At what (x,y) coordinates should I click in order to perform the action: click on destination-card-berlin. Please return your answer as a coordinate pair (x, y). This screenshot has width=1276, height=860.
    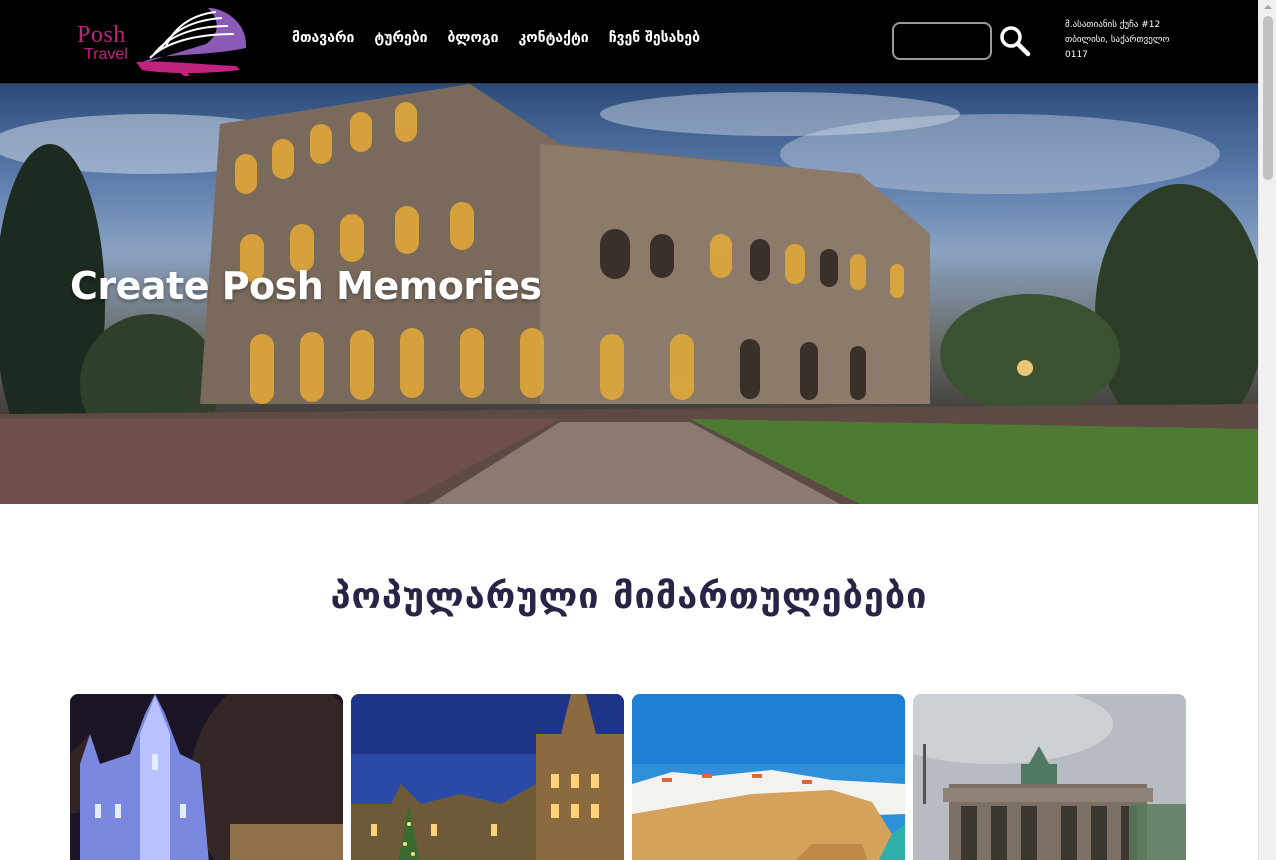
    Looking at the image, I should click on (1049, 777).